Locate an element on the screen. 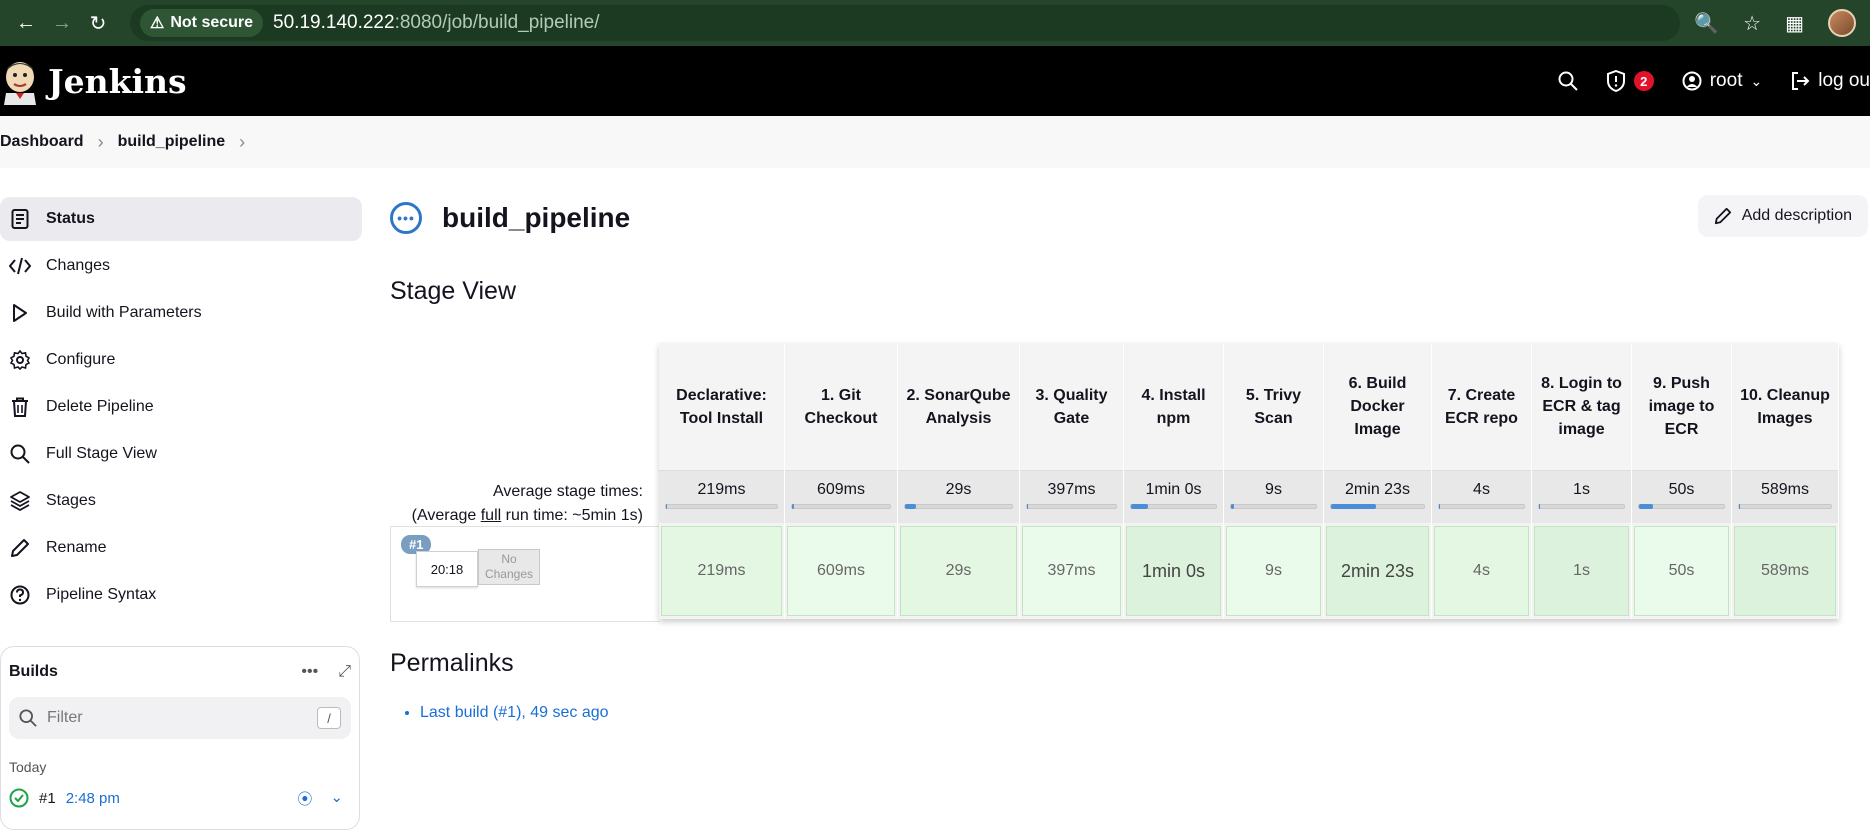 Image resolution: width=1870 pixels, height=830 pixels. stage-run-cell: 50s is located at coordinates (1681, 571).